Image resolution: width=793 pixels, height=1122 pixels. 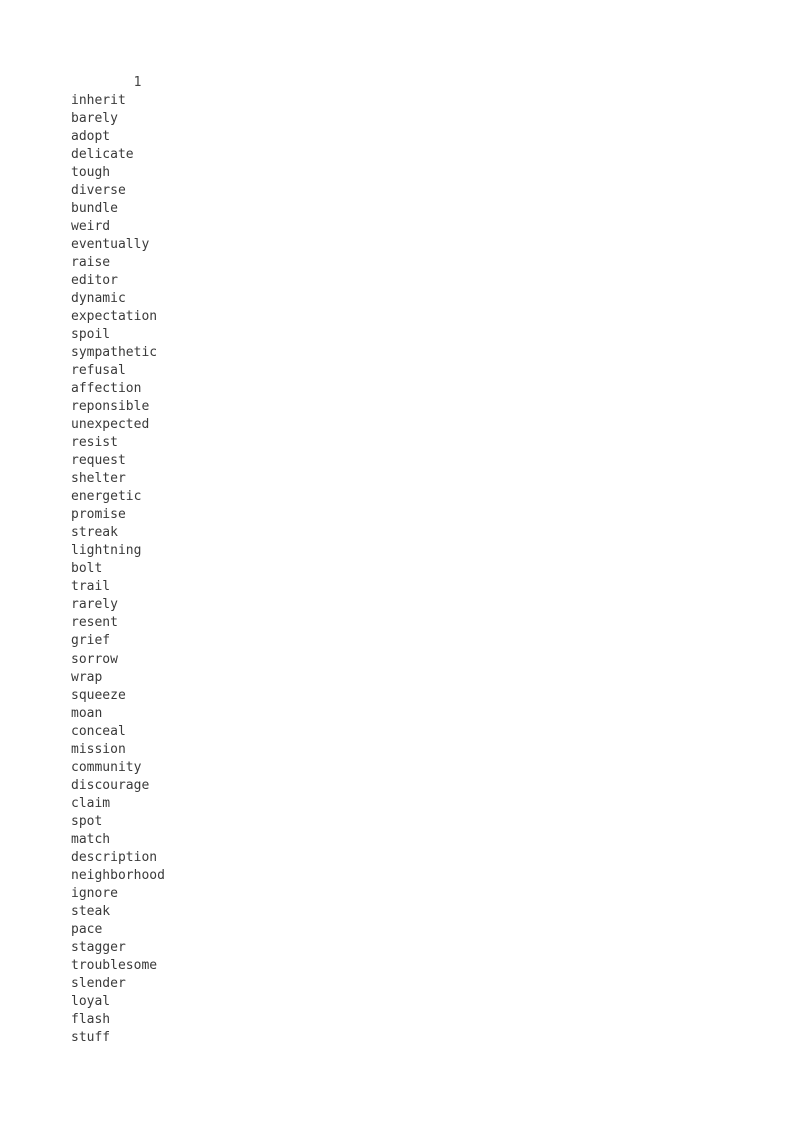 I want to click on word-list-item: stagger, so click(x=98, y=947).